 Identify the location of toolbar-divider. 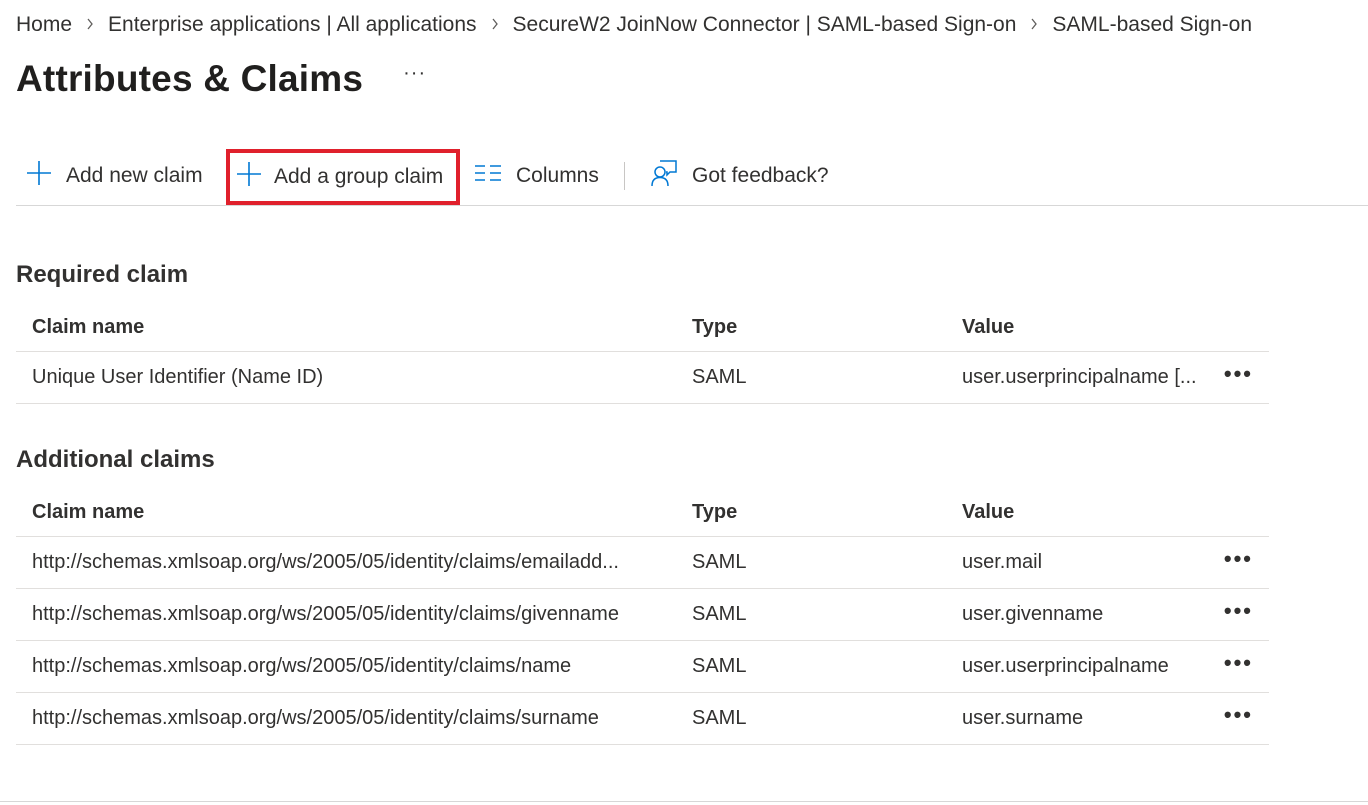
(624, 176).